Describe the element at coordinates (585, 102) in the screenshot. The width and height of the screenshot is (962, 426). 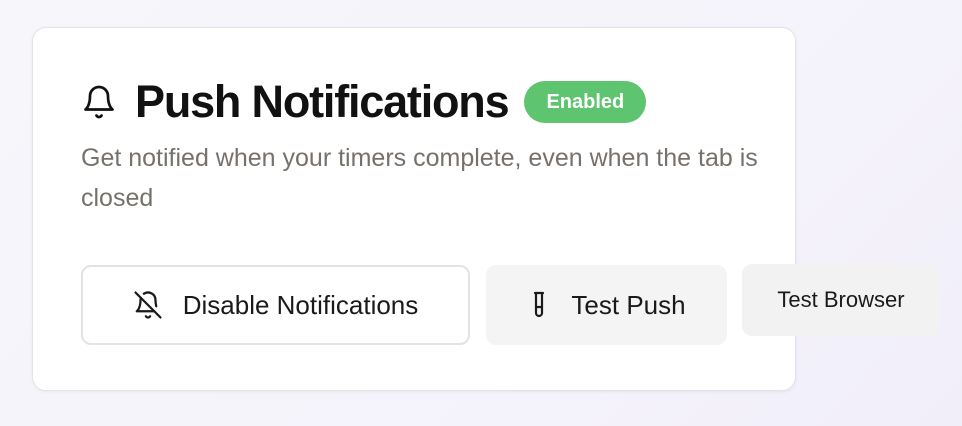
I see `status-badge: Enabled` at that location.